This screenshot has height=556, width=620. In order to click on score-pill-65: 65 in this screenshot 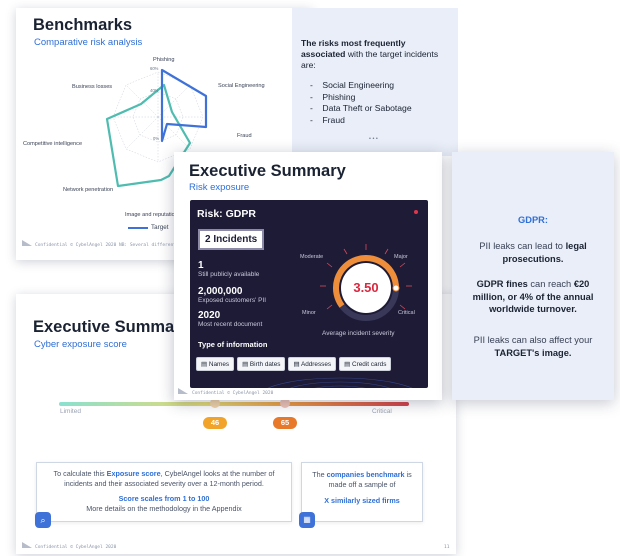, I will do `click(285, 423)`.